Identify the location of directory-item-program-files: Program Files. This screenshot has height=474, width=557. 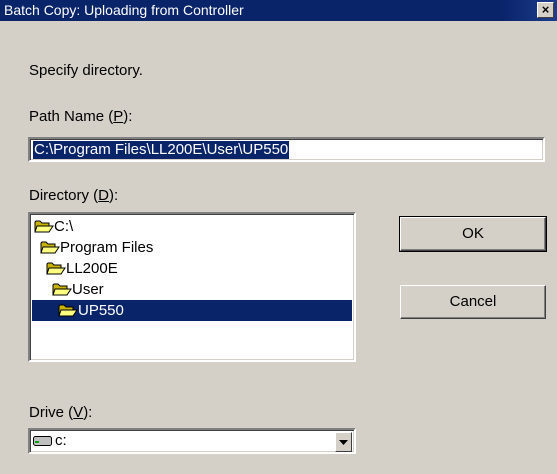
(191, 247).